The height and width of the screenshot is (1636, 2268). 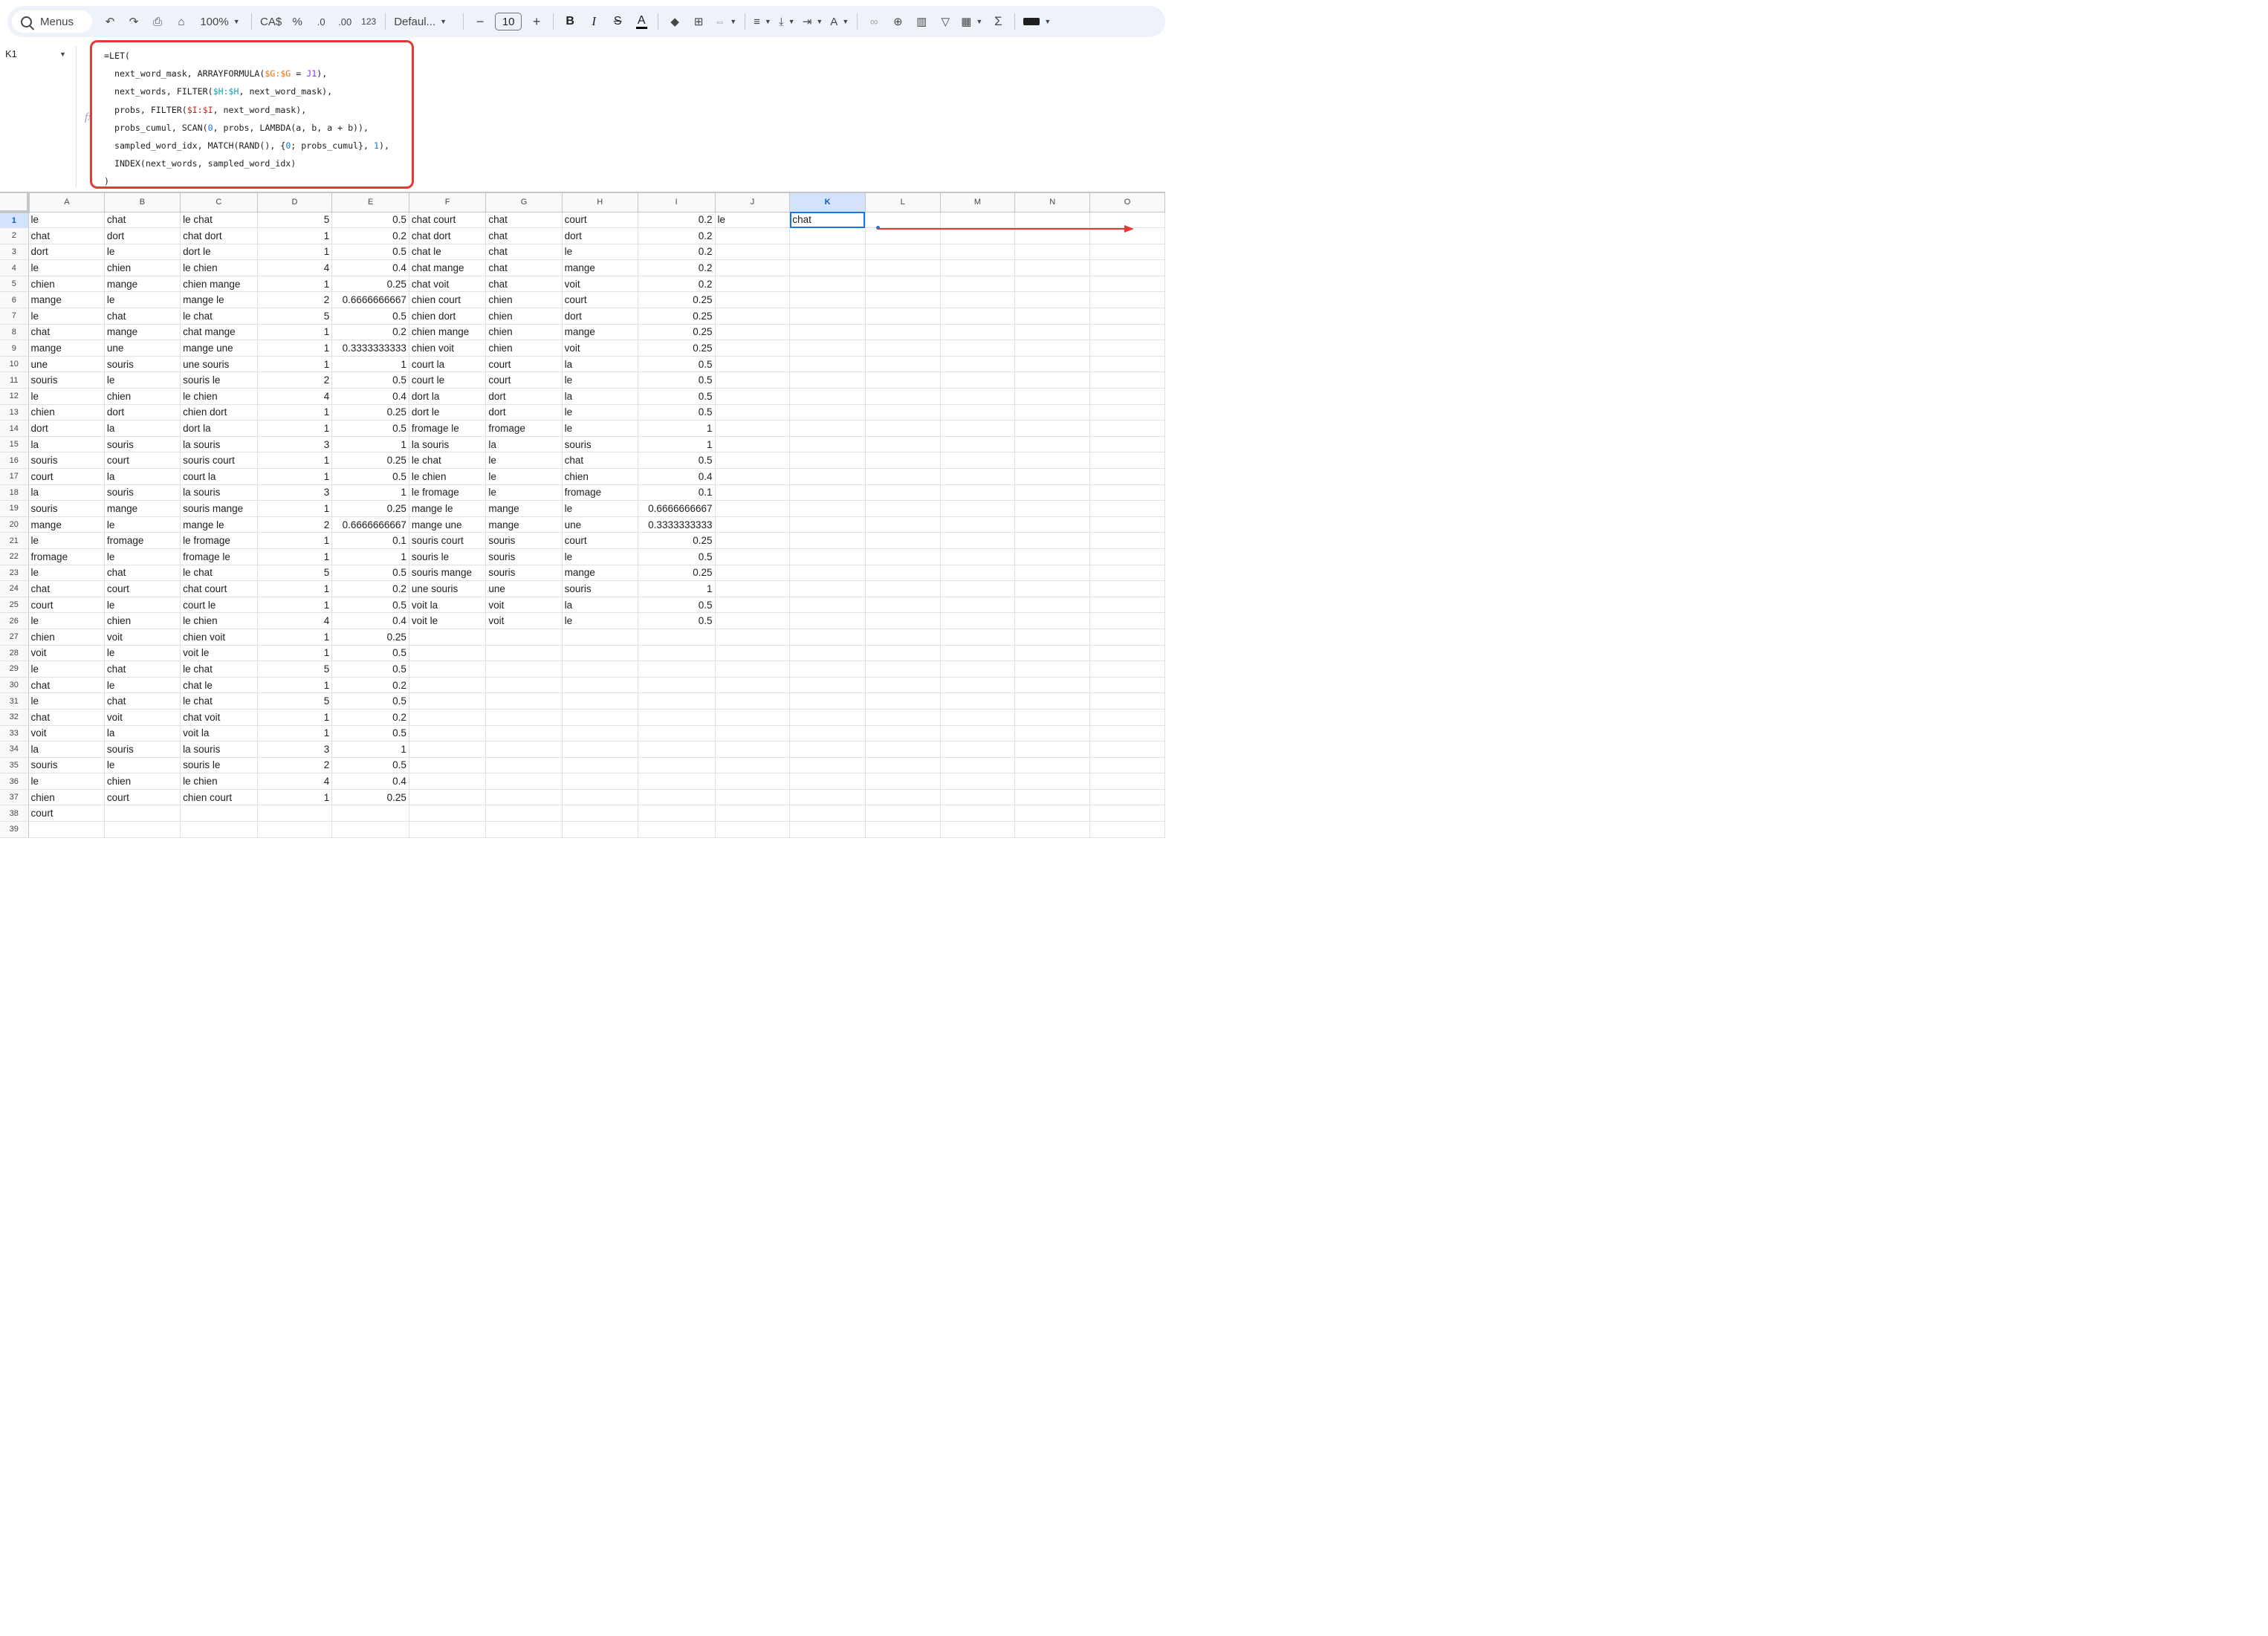 I want to click on row-header: 6, so click(x=14, y=300).